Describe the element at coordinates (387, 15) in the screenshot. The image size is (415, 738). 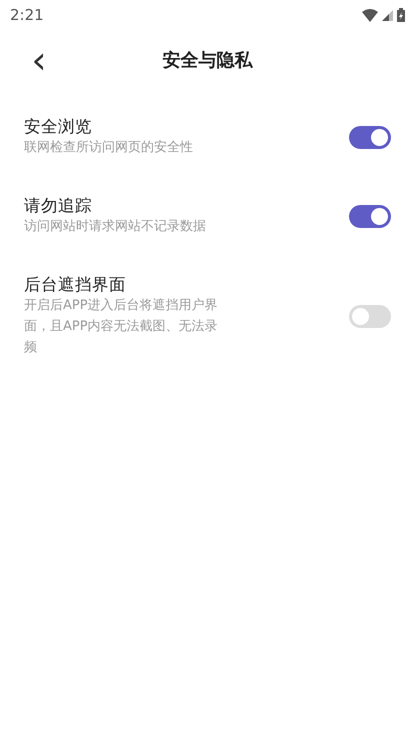
I see `signal-icon` at that location.